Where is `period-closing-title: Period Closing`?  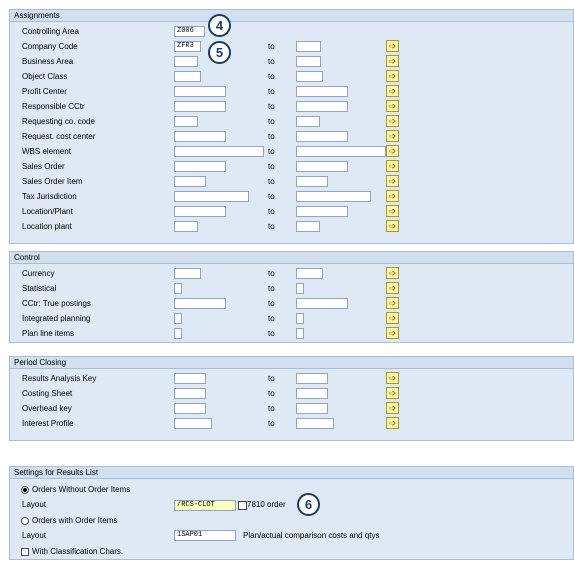
period-closing-title: Period Closing is located at coordinates (291, 363).